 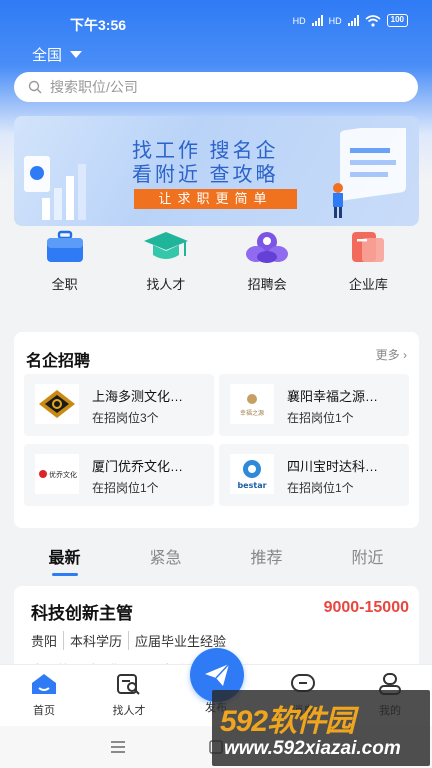 I want to click on job-tags: 贵阳 本科学历 应届毕业生经验, so click(x=128, y=640).